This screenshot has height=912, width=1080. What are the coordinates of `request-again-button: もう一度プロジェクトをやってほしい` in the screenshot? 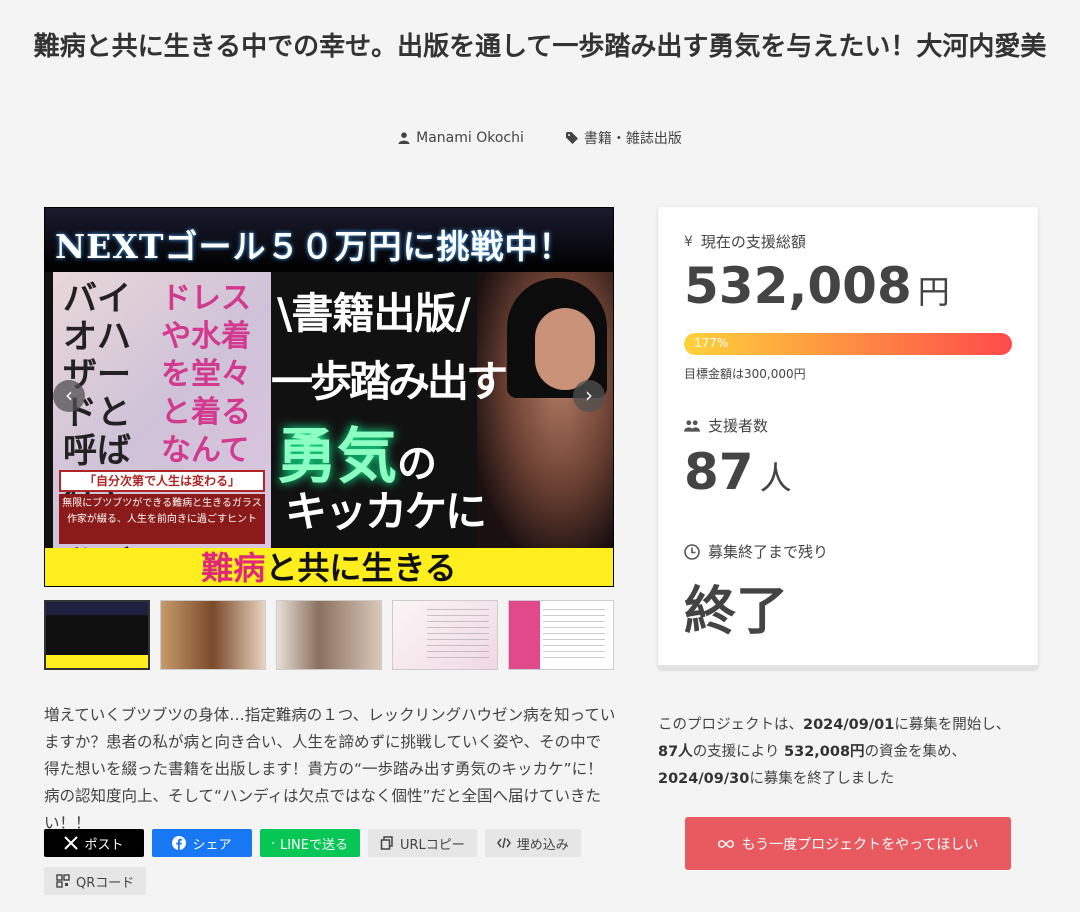 It's located at (848, 843).